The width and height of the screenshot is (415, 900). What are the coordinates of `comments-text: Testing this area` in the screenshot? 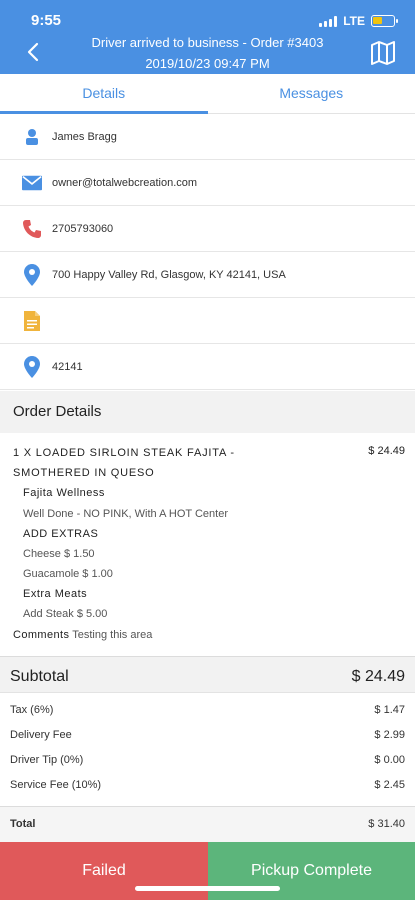 It's located at (112, 635).